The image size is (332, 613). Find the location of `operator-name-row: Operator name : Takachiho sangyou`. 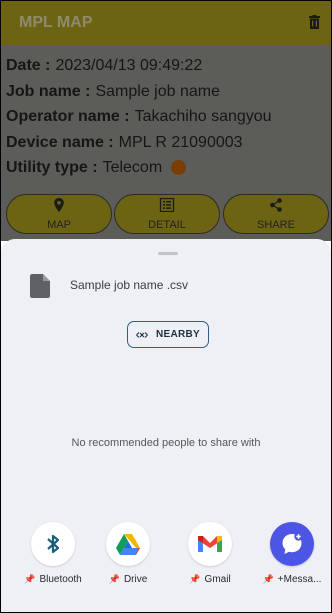

operator-name-row: Operator name : Takachiho sangyou is located at coordinates (139, 117).